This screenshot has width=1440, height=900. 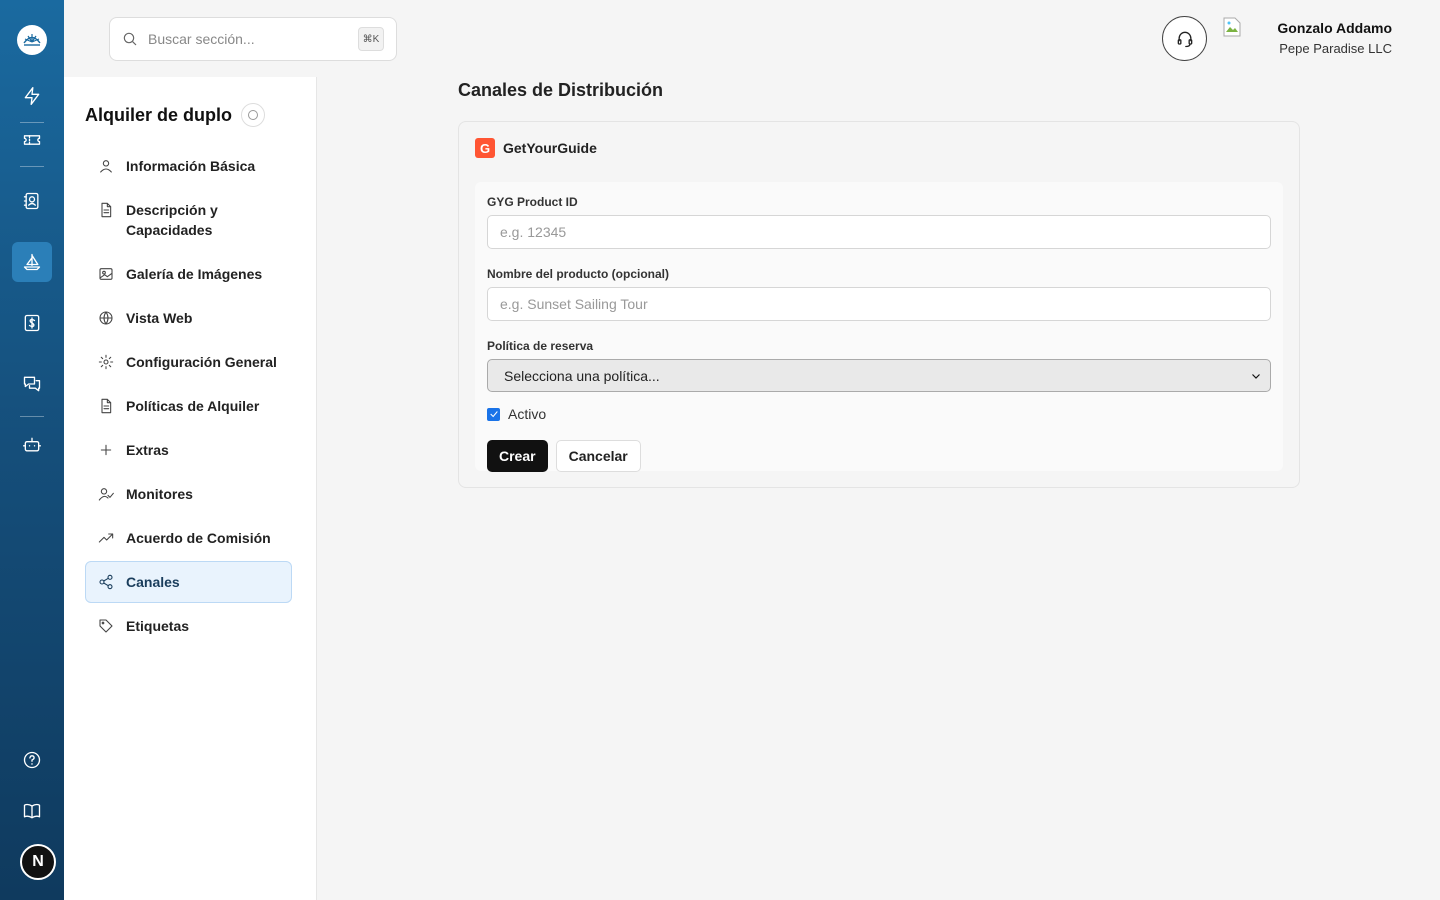 I want to click on brand-logo, so click(x=32, y=40).